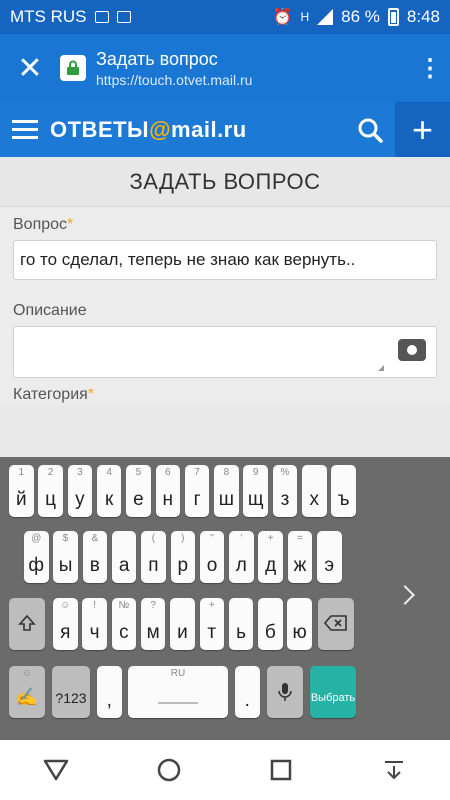 The height and width of the screenshot is (800, 450). Describe the element at coordinates (138, 472) in the screenshot. I see `key-secondary-label: 5` at that location.